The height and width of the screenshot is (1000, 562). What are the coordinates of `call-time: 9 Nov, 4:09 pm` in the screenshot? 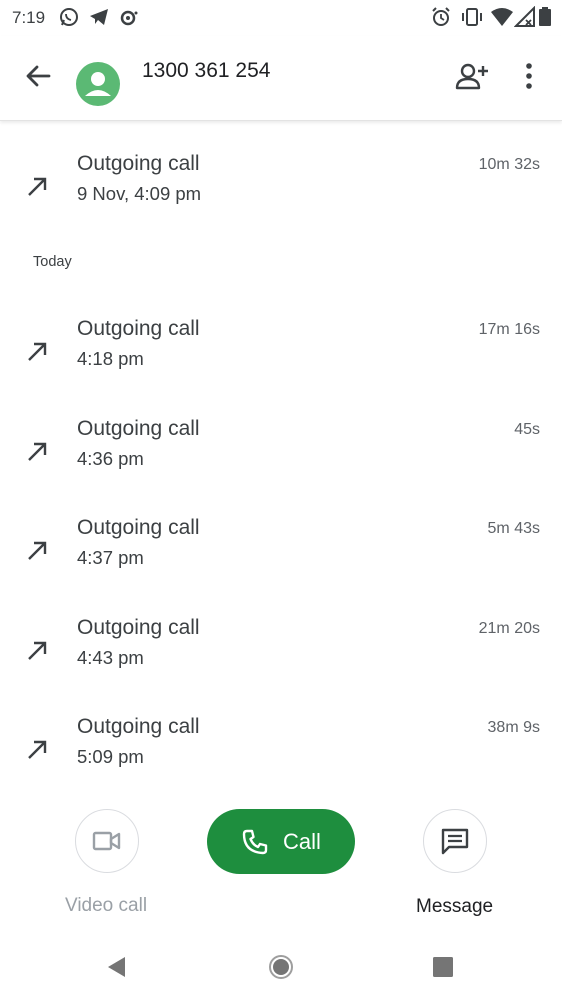 It's located at (139, 193).